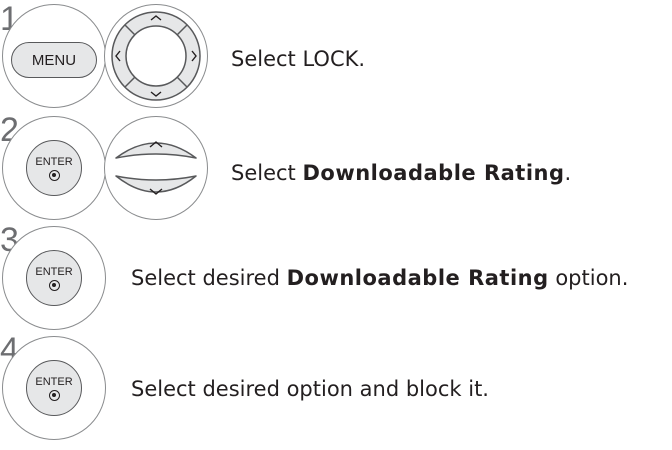 This screenshot has width=672, height=450. Describe the element at coordinates (156, 168) in the screenshot. I see `up-down-arrow-pad-icon` at that location.